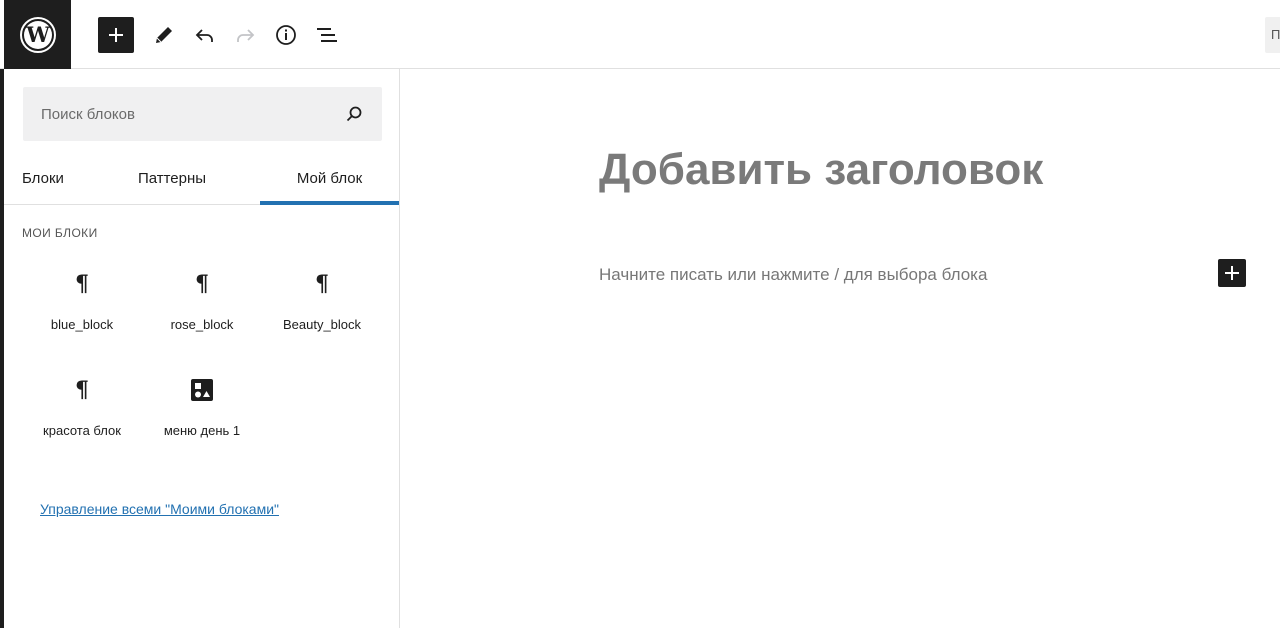  I want to click on block-item-menu-den-1: меню день 1, so click(202, 423).